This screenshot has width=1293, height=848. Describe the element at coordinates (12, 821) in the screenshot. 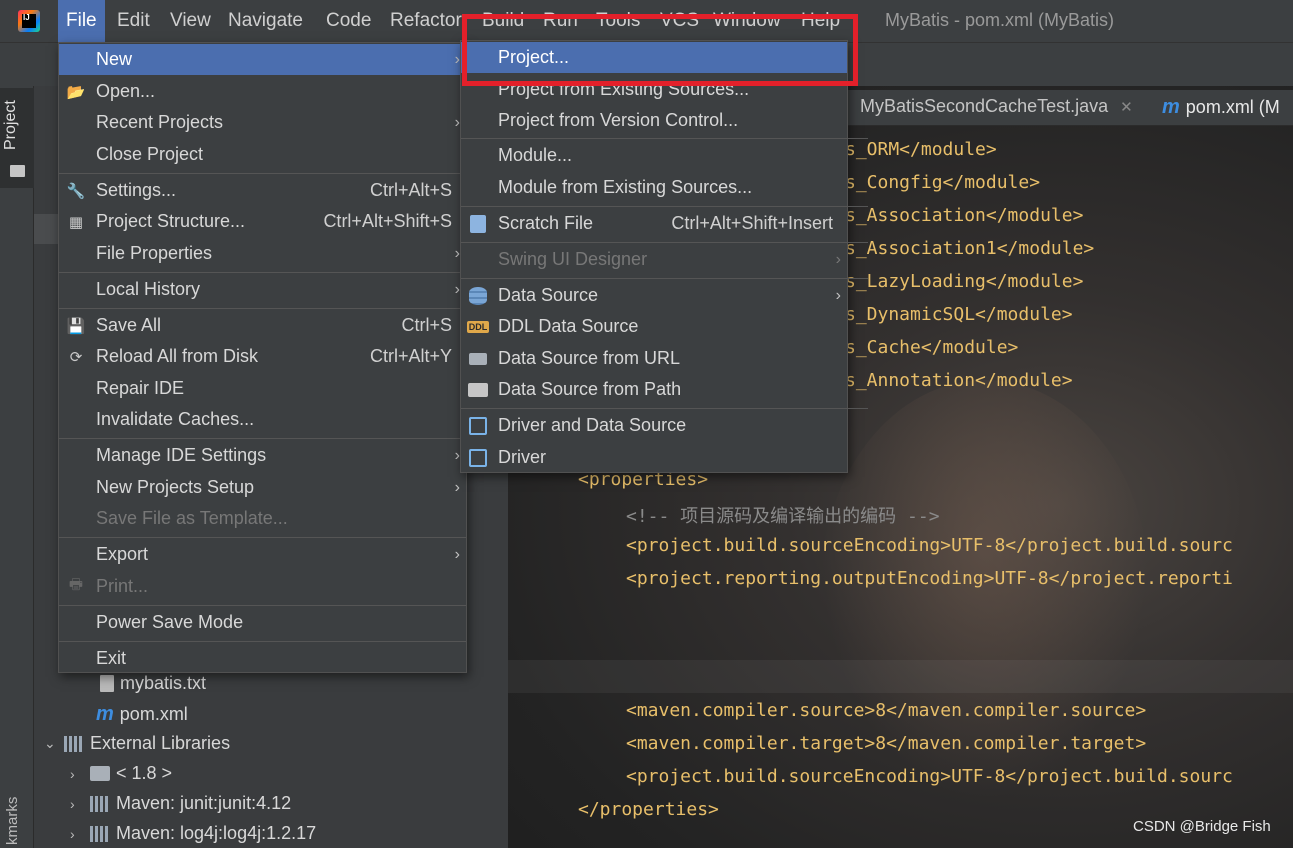

I see `bookmarks-tab-label: kmarks` at that location.